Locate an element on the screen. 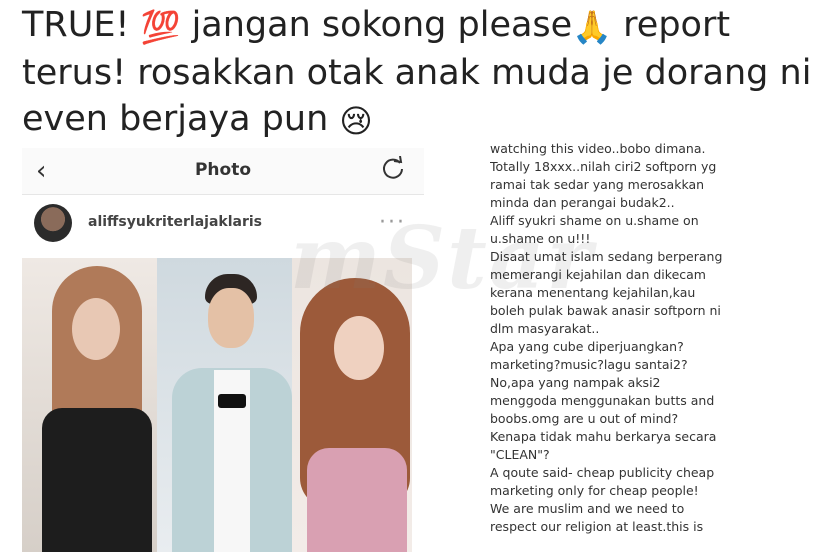  headline-text: even berjaya pun is located at coordinates (181, 119).